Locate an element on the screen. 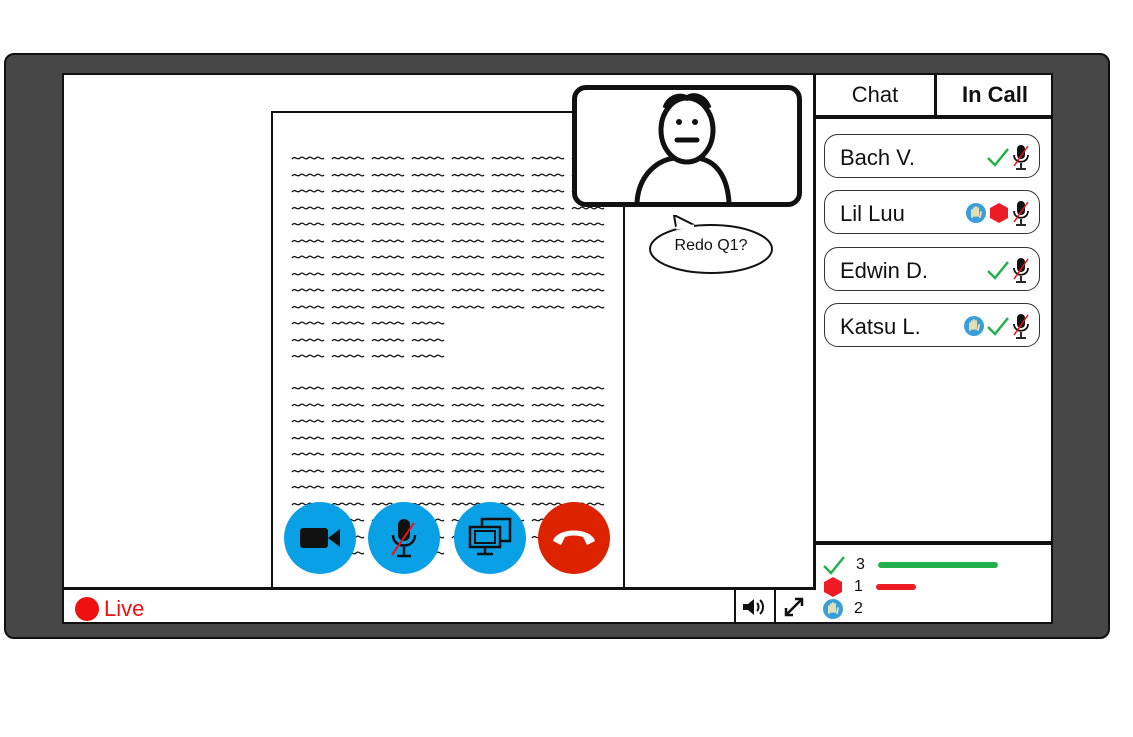 Image resolution: width=1133 pixels, height=737 pixels. panel-tabs: Chat In Call is located at coordinates (934, 97).